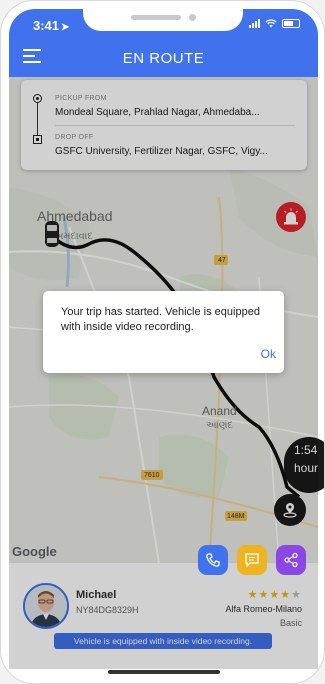  I want to click on dialog-ok-button: Ok, so click(268, 354).